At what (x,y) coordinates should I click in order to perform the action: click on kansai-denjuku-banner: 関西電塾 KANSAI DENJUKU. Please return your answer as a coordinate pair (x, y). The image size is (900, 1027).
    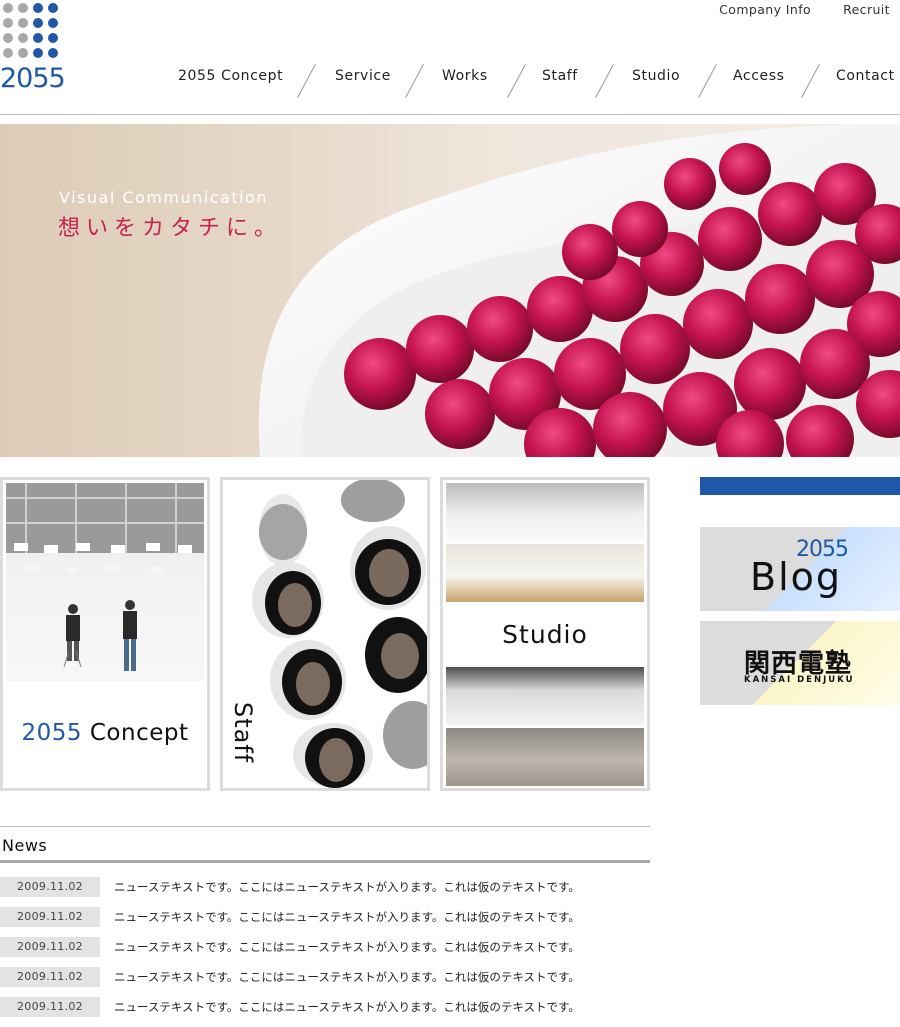
    Looking at the image, I should click on (800, 663).